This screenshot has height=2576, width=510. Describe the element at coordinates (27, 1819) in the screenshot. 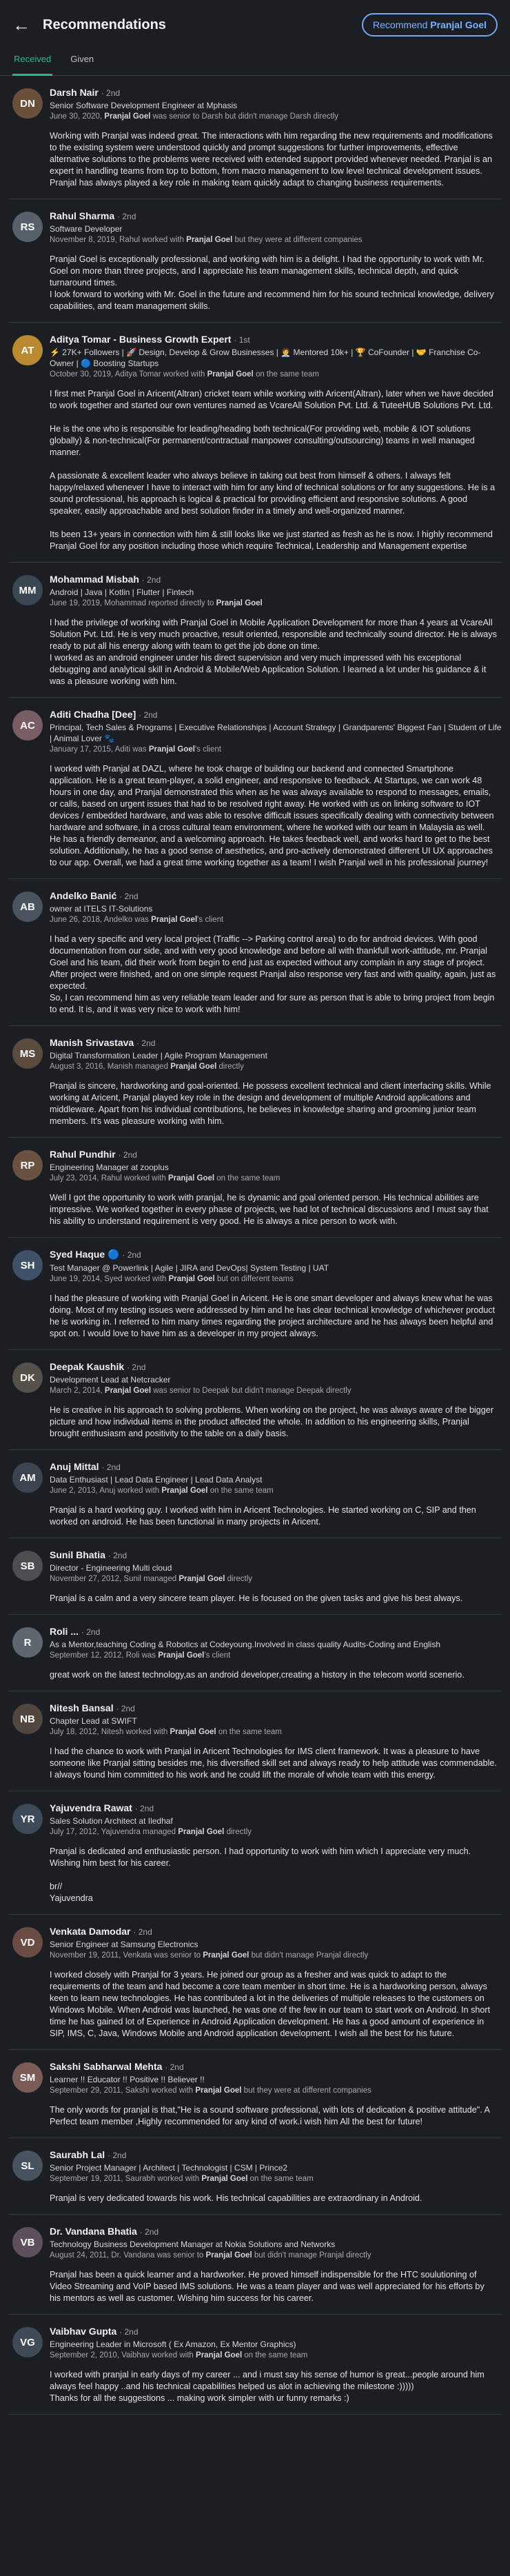

I see `avatar: YR` at that location.